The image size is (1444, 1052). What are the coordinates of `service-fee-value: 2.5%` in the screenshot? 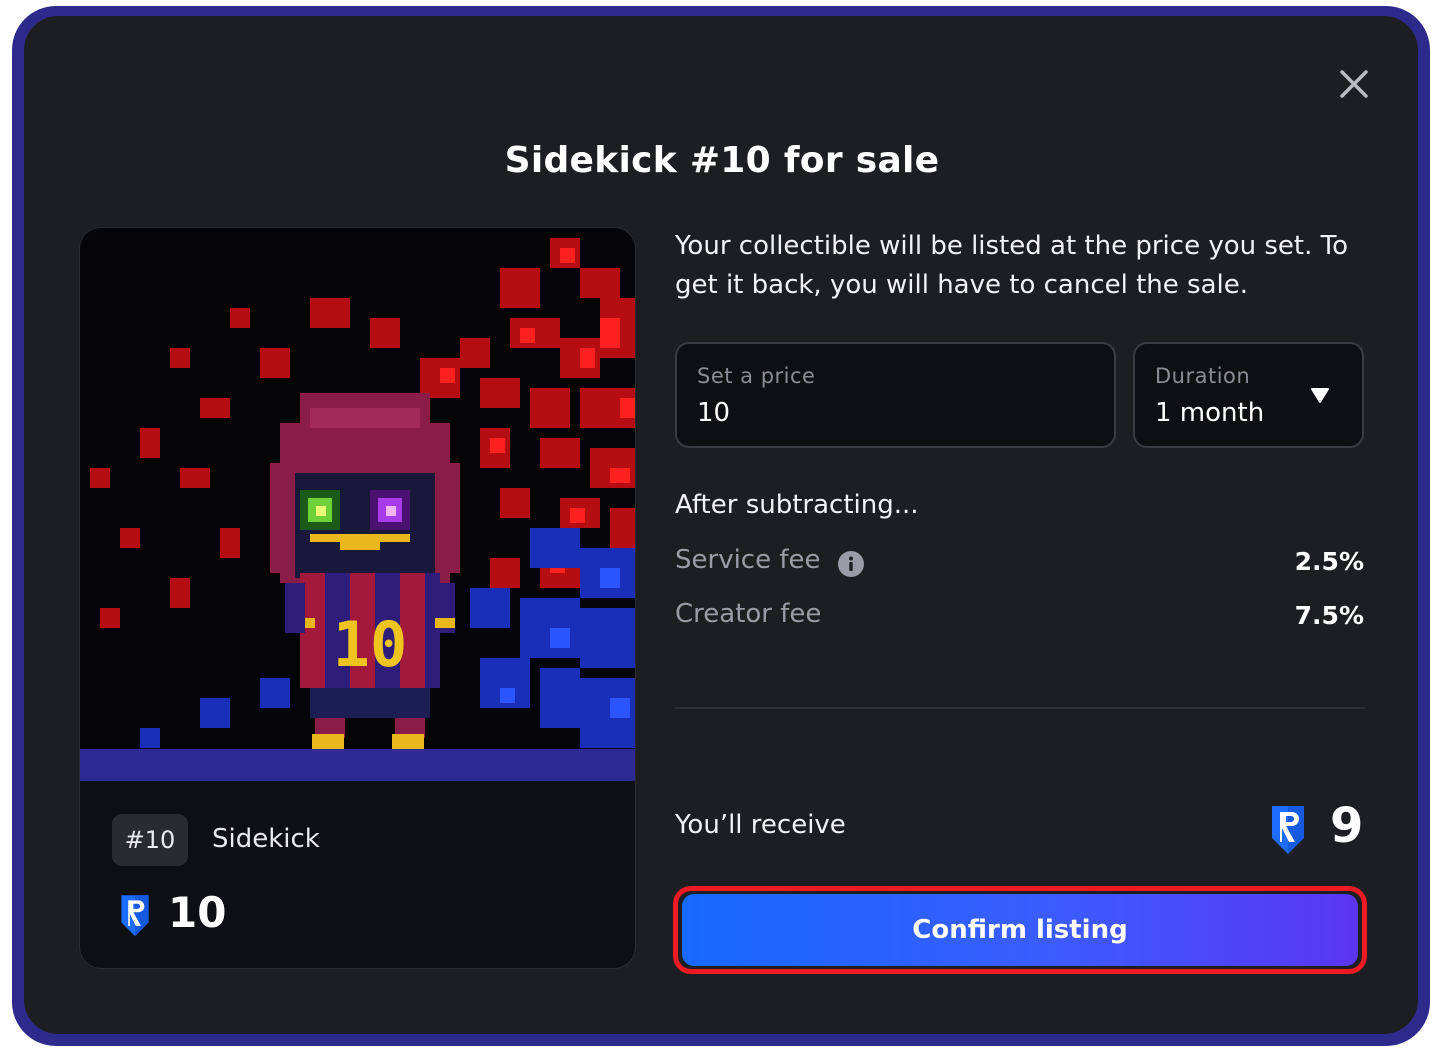 It's located at (1329, 561).